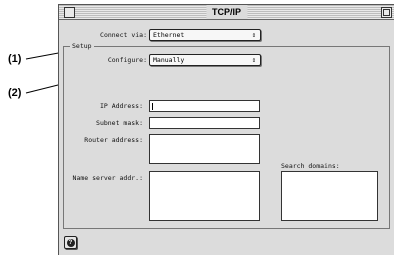  I want to click on connect-via-value: Ethernet, so click(169, 35).